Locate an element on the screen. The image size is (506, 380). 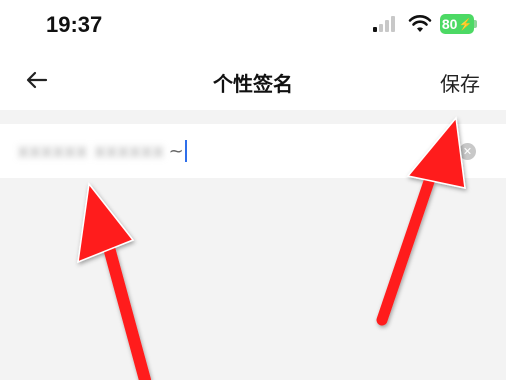
status-time: 19:37 is located at coordinates (74, 24).